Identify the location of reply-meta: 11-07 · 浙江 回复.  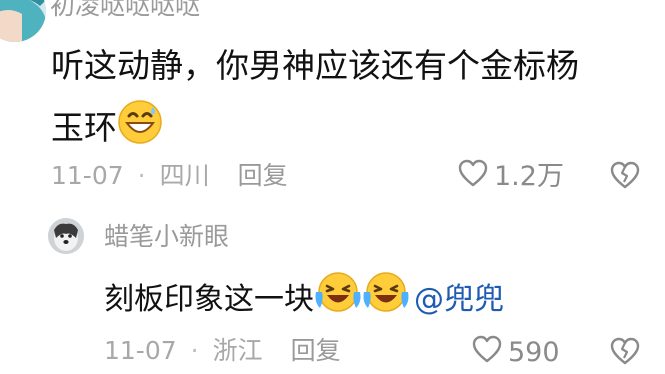
(222, 351).